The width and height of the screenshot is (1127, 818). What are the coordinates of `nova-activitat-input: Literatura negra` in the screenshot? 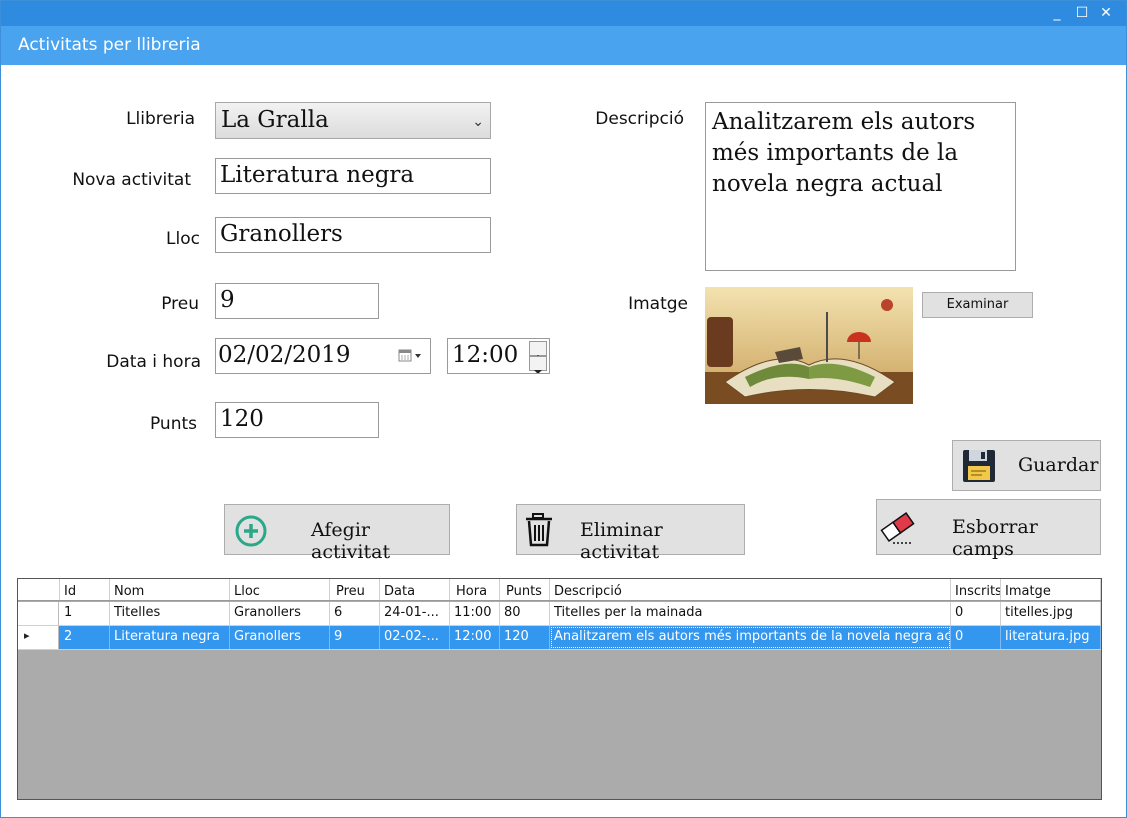 It's located at (353, 176).